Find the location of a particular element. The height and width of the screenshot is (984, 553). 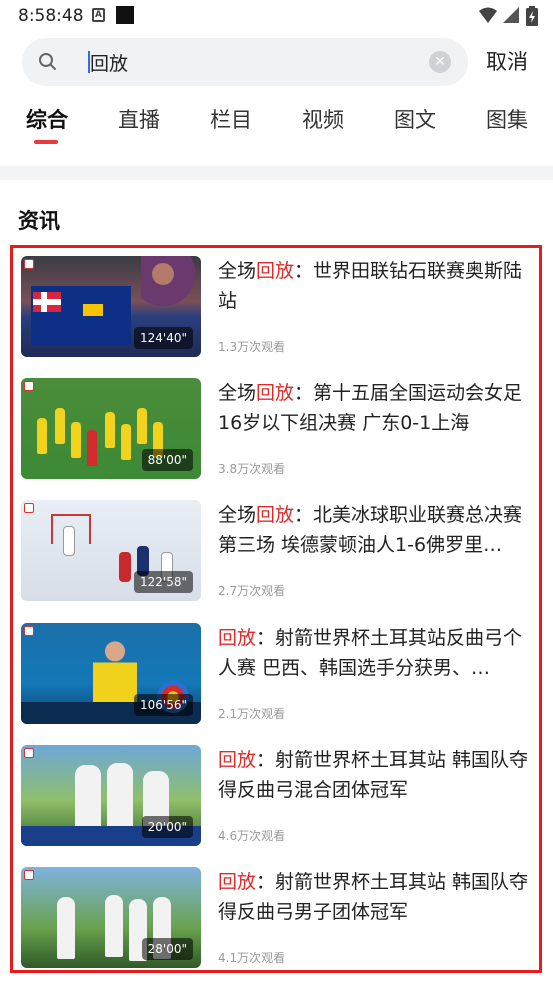

section-title: 资讯 is located at coordinates (39, 221).